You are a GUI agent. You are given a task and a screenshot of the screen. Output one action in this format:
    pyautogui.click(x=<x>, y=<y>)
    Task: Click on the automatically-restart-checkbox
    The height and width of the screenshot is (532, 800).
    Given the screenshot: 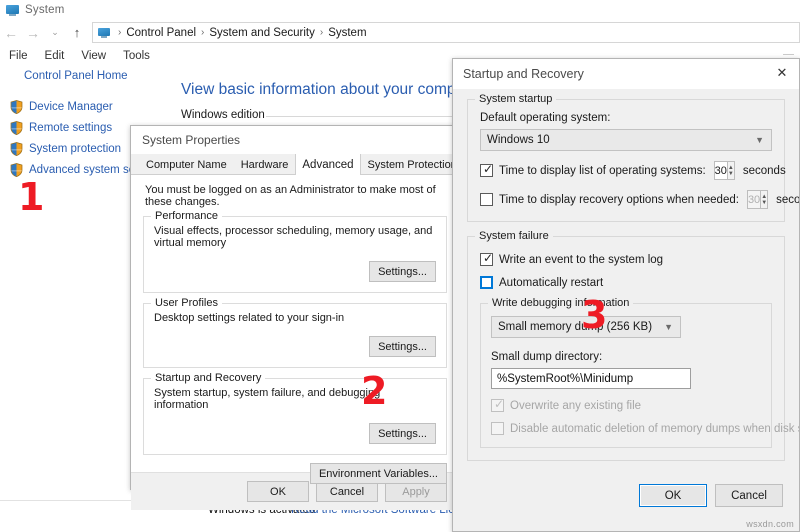 What is the action you would take?
    pyautogui.click(x=486, y=282)
    